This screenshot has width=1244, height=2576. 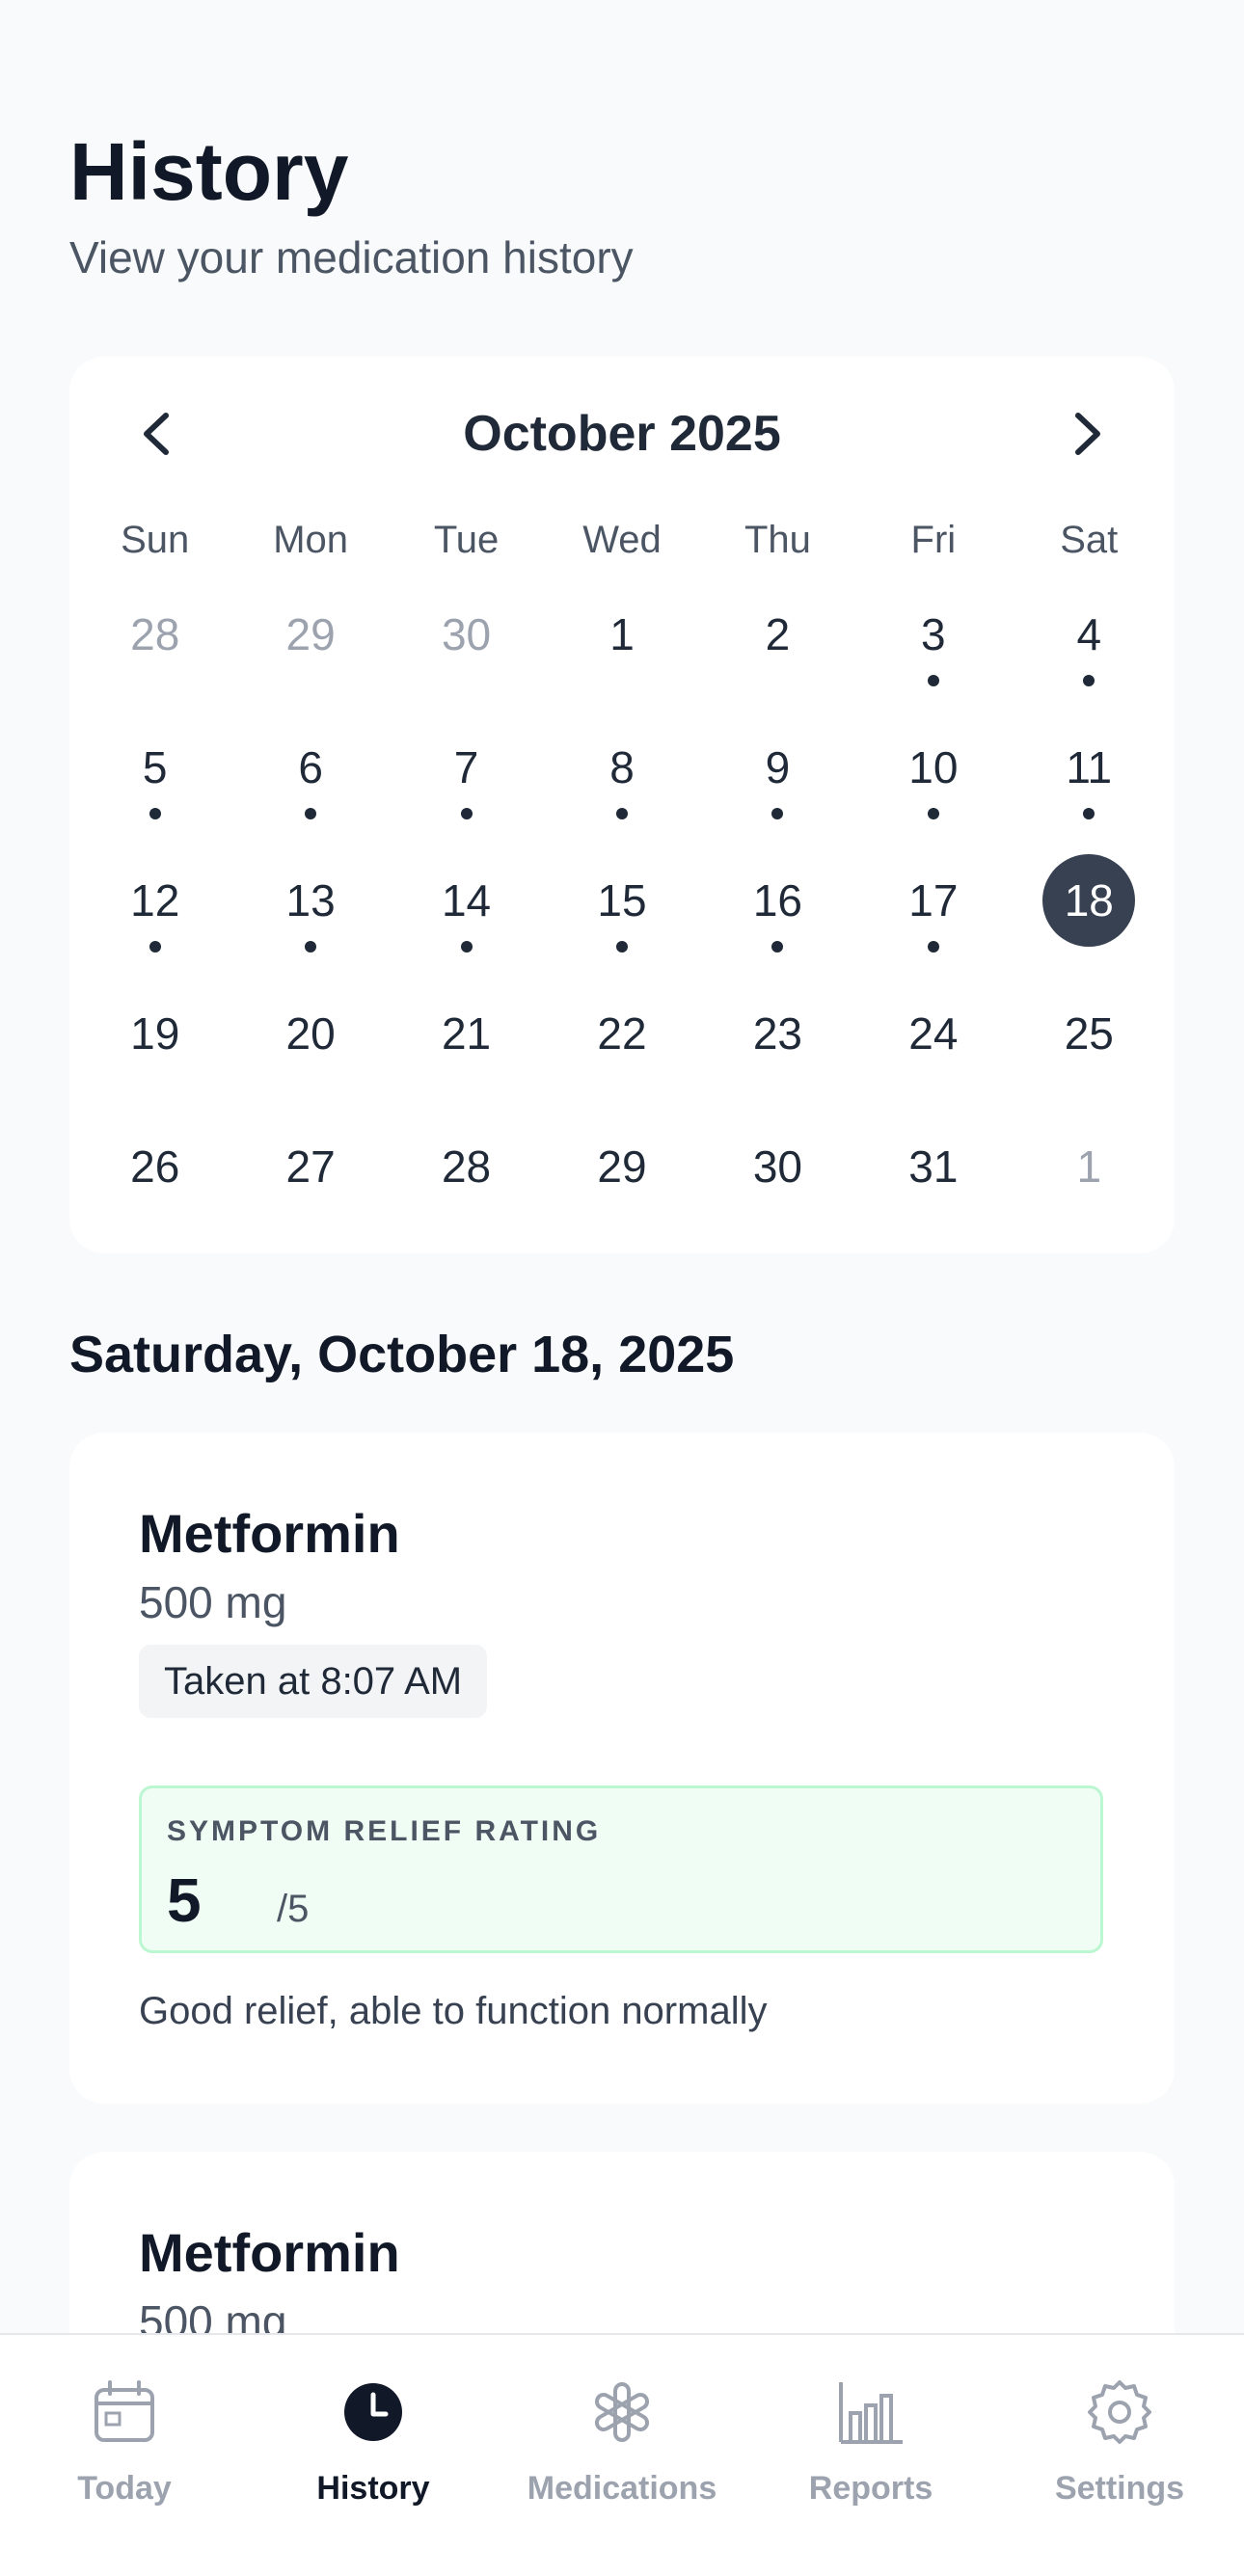 What do you see at coordinates (351, 257) in the screenshot?
I see `page-subtitle: View your medication history` at bounding box center [351, 257].